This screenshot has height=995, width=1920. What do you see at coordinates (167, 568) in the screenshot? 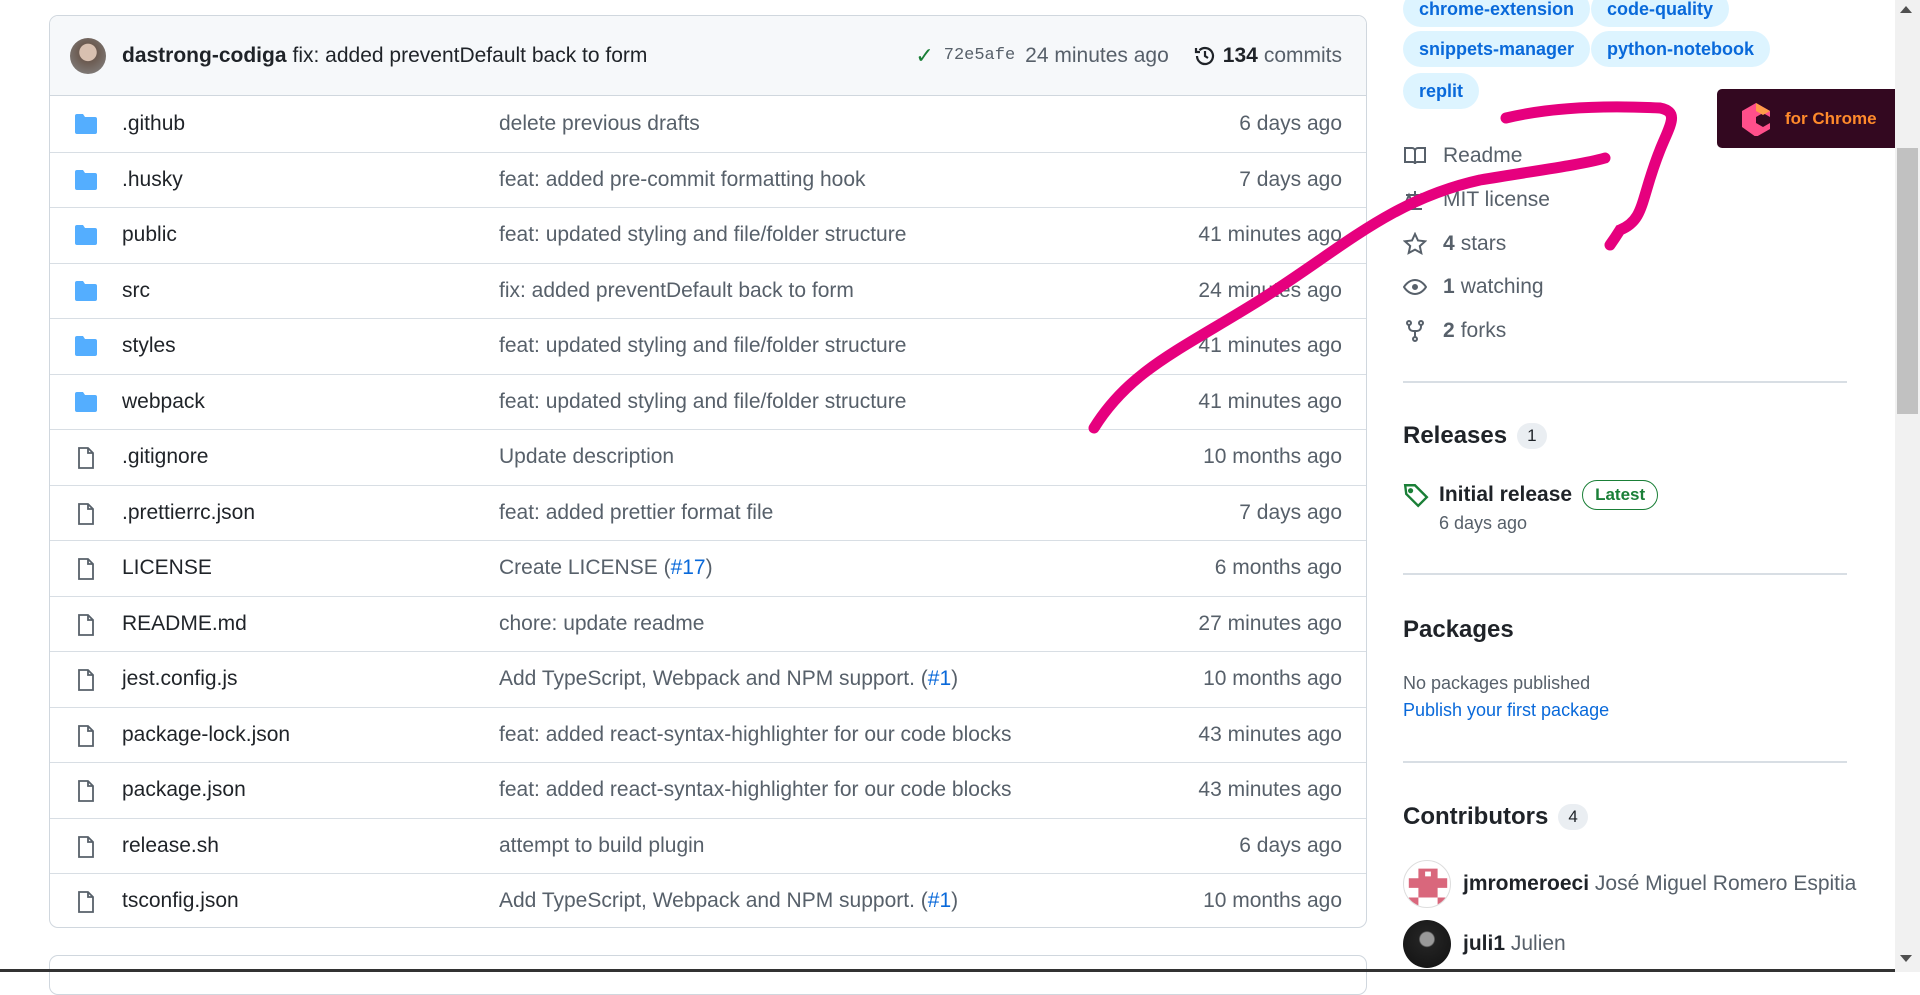
I see `file-name: LICENSE` at bounding box center [167, 568].